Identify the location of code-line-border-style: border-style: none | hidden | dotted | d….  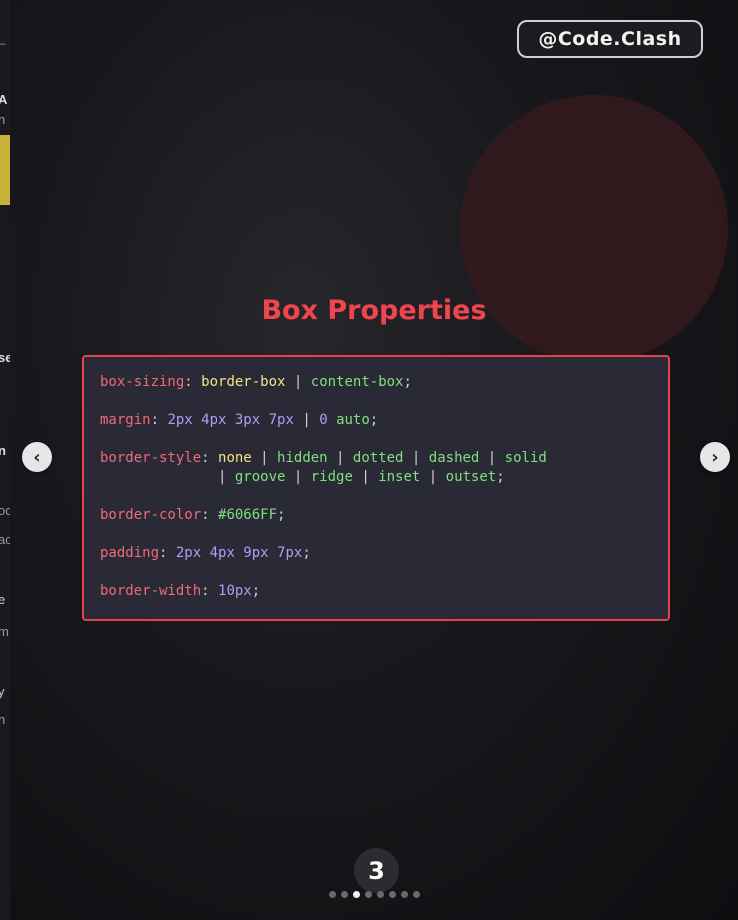
(323, 458).